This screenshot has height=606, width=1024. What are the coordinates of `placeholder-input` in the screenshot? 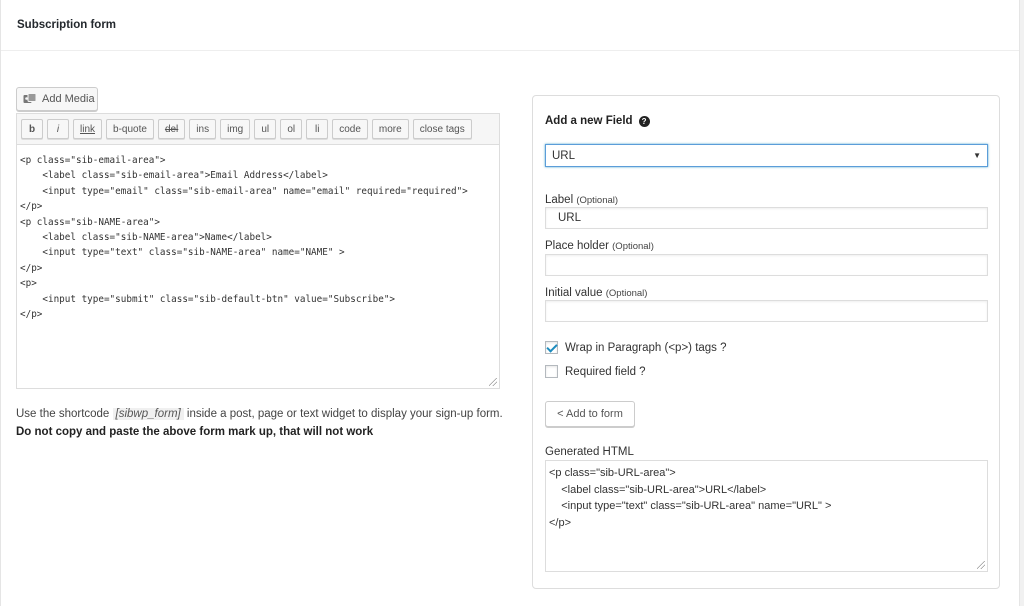 It's located at (766, 265).